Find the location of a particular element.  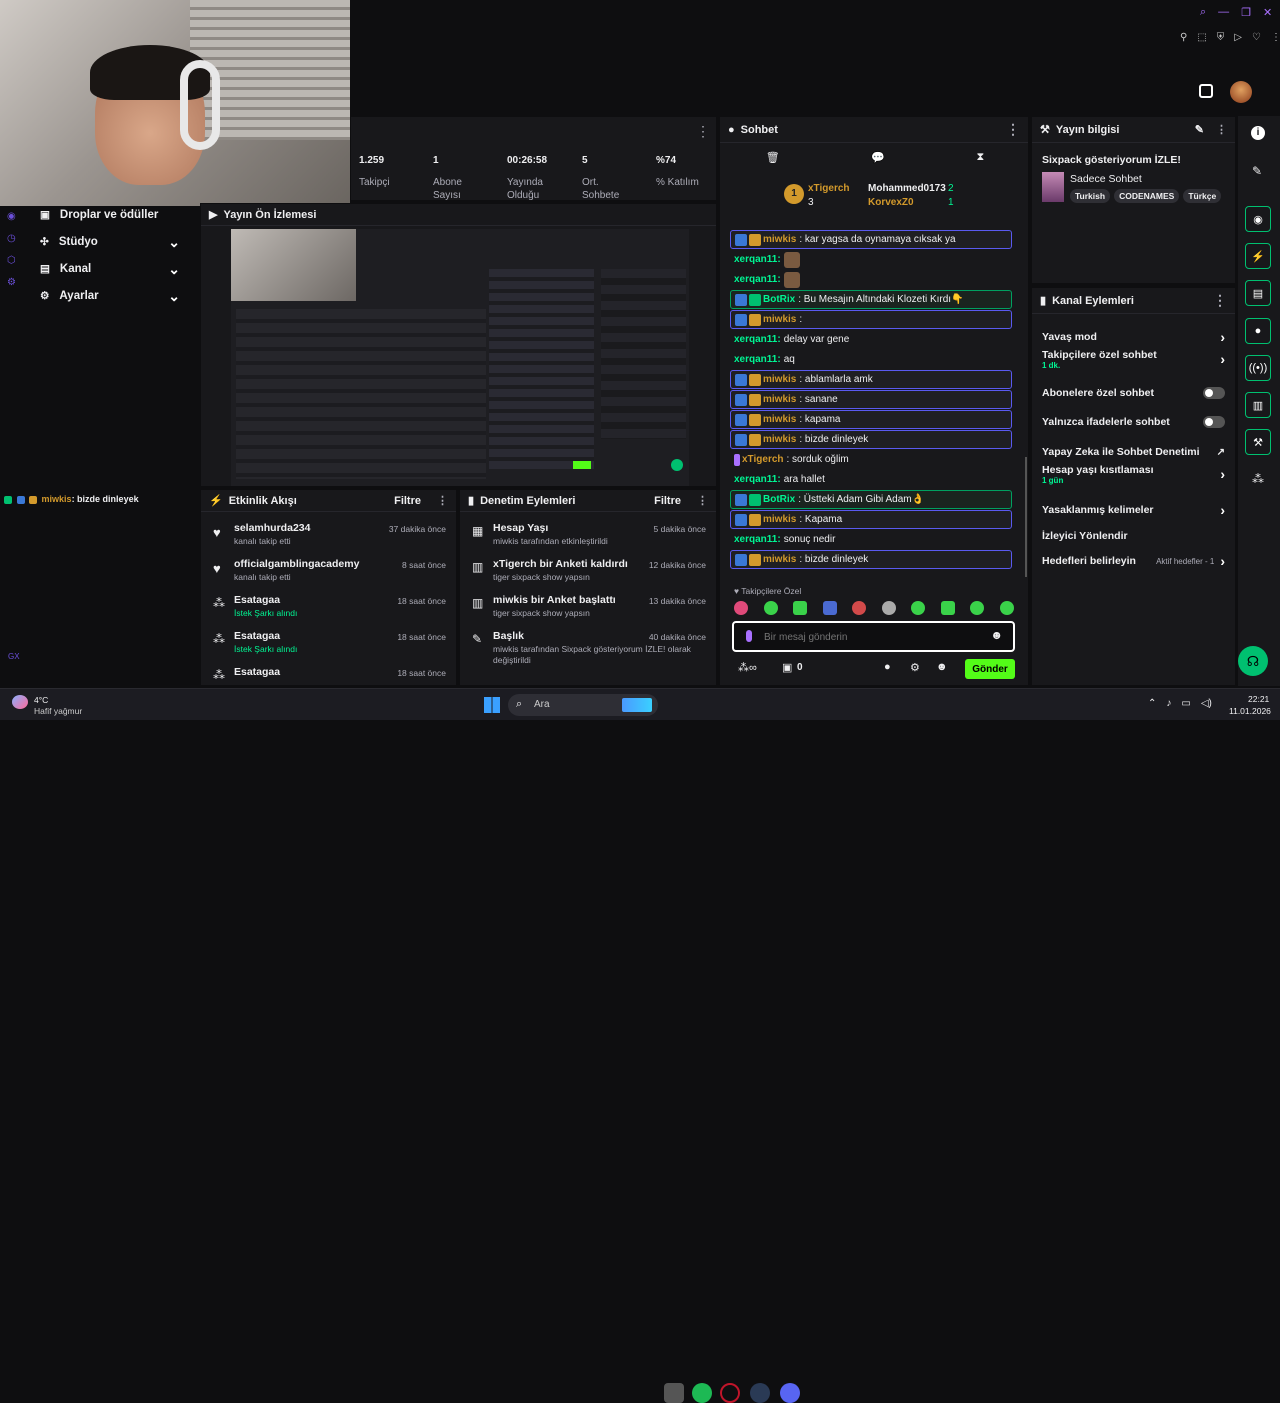

tag: Turkish is located at coordinates (1090, 196).